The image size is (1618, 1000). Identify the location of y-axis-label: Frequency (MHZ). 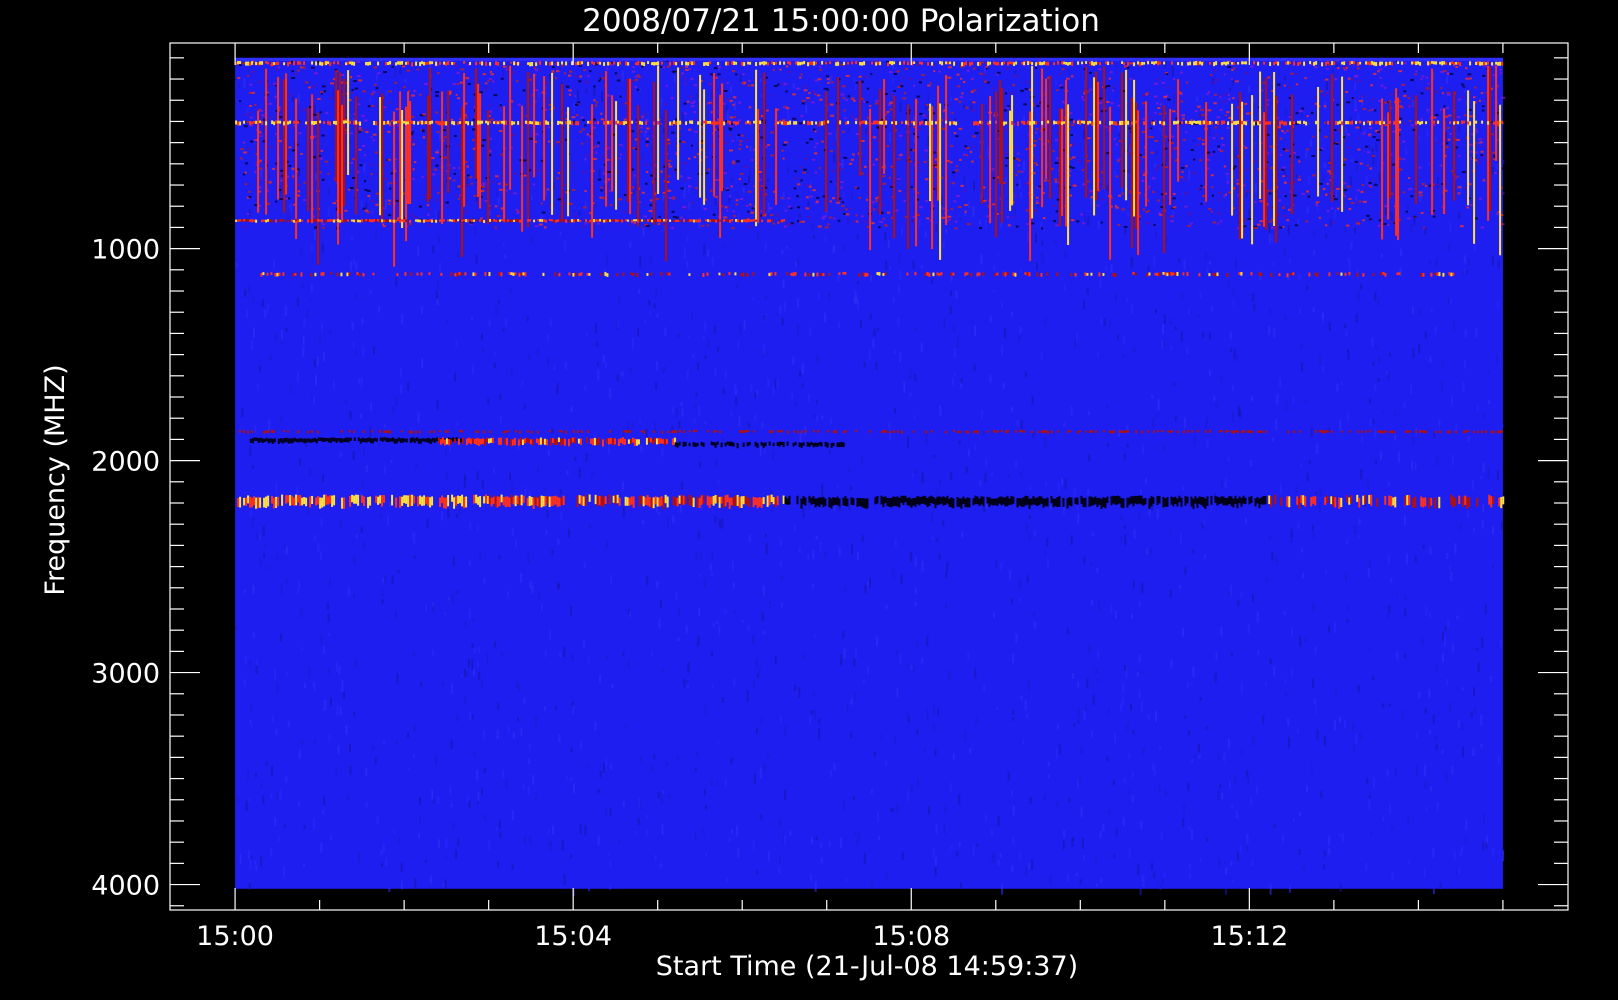
(55, 479).